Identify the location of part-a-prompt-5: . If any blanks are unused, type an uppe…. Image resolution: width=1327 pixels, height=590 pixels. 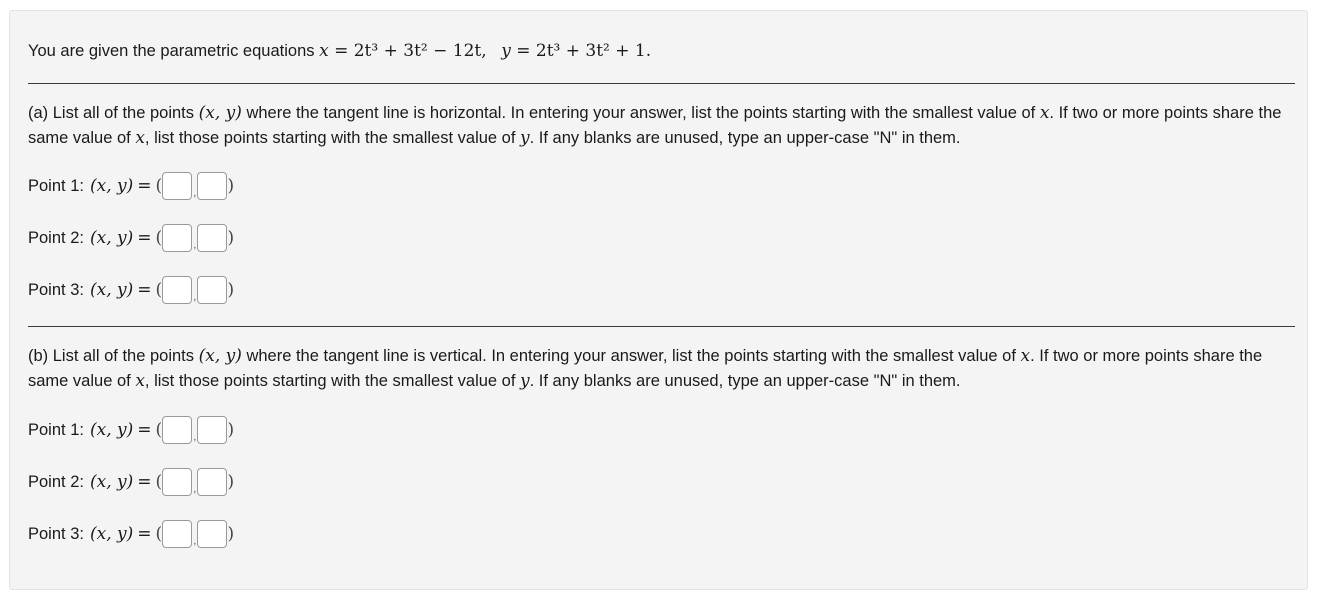
(745, 138).